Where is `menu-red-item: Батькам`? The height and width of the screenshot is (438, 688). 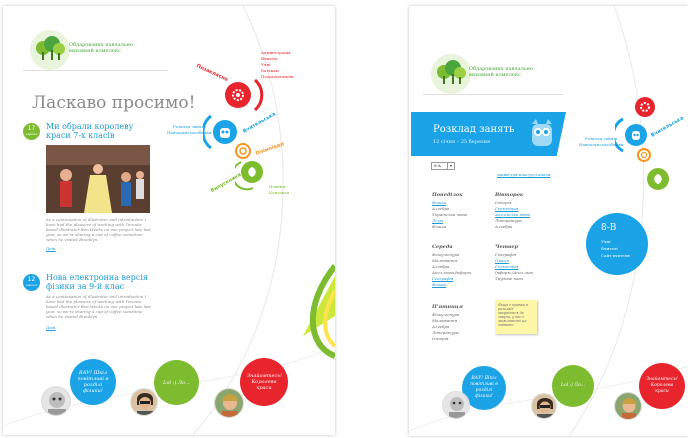
menu-red-item: Батькам is located at coordinates (270, 70).